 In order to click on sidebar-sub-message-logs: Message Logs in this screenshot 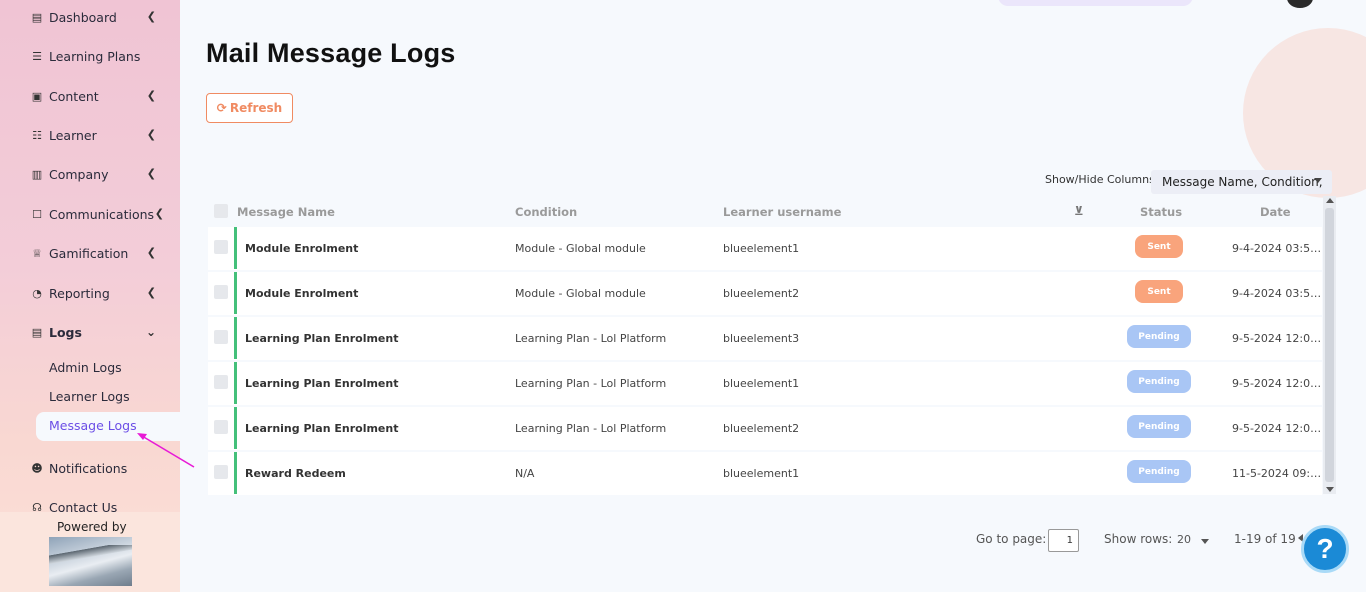, I will do `click(93, 425)`.